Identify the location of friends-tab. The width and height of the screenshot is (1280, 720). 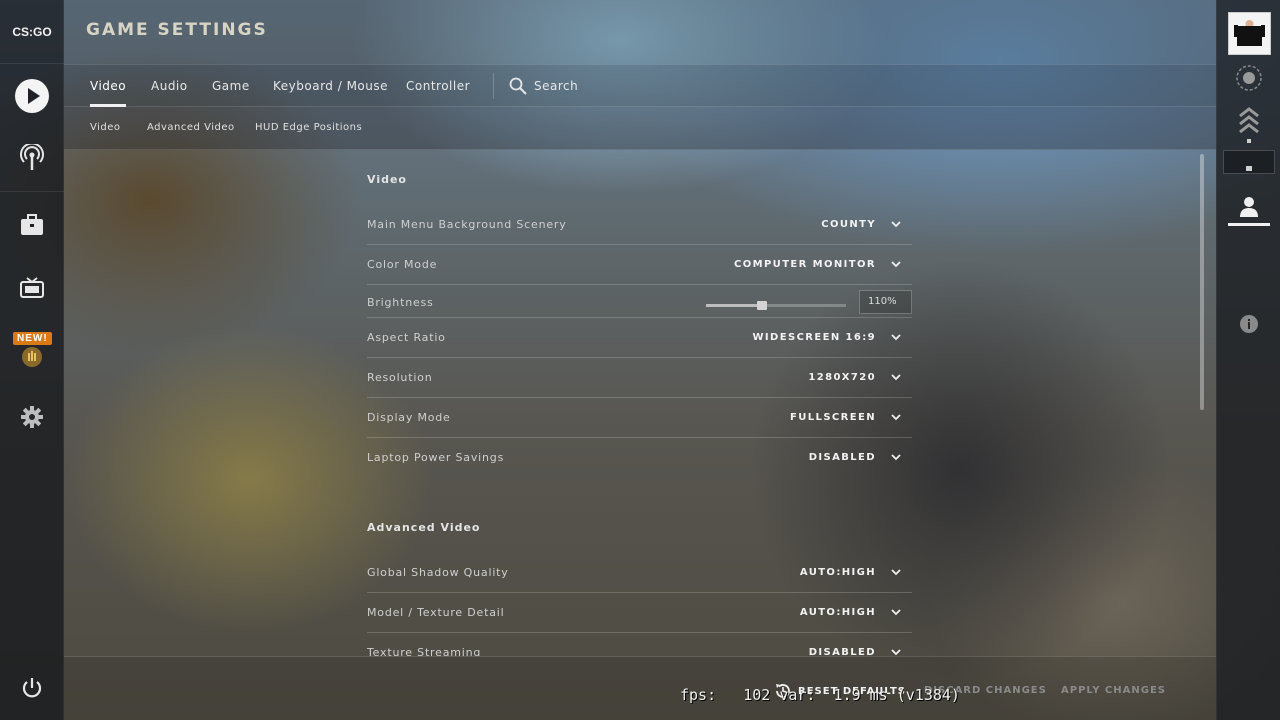
(1249, 206).